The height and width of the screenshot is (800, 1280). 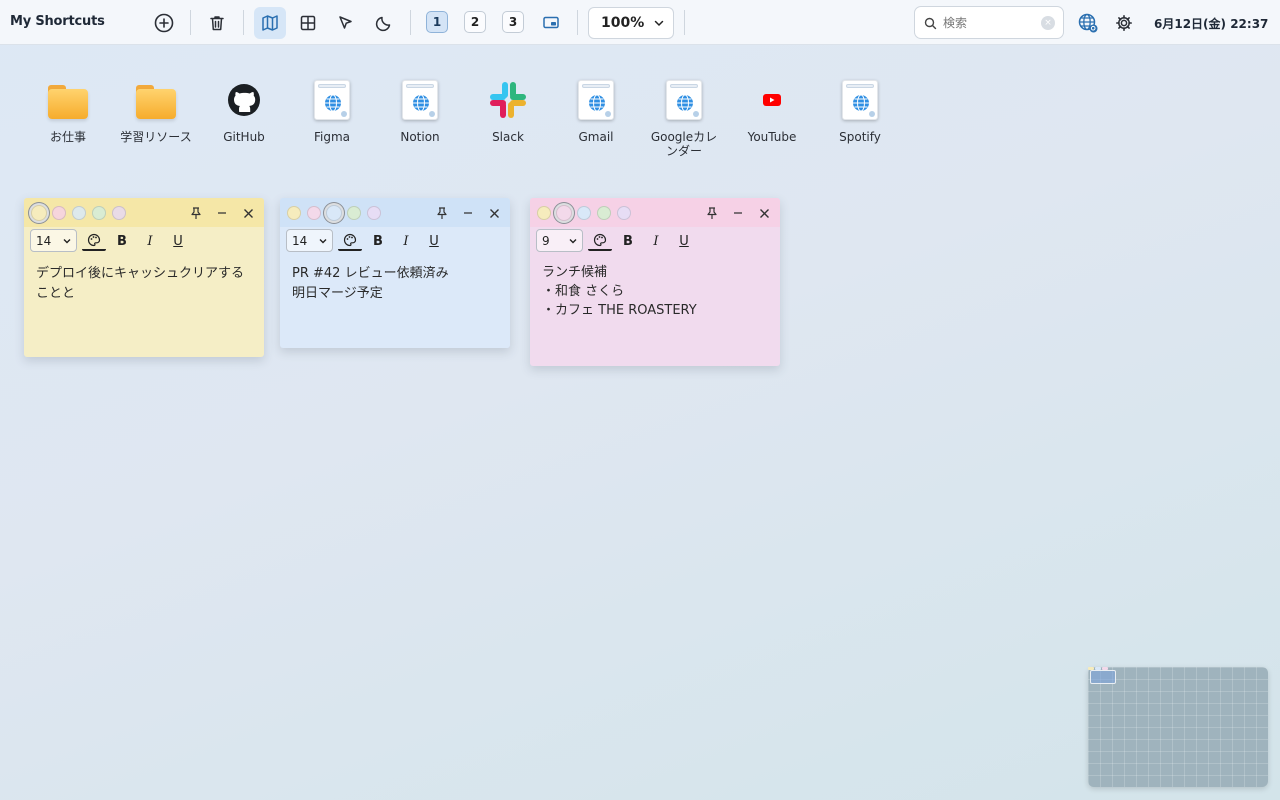 I want to click on select-tool-button, so click(x=346, y=23).